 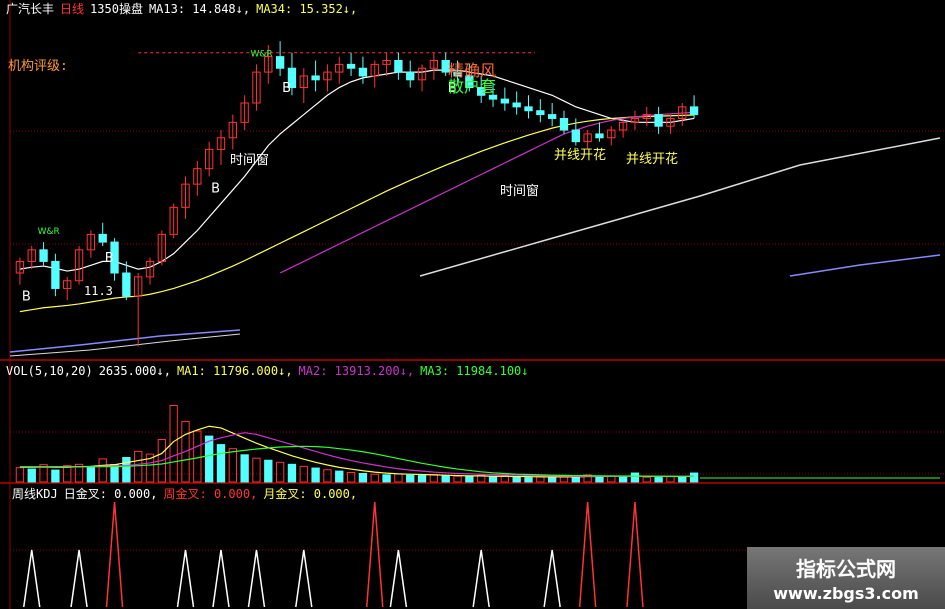 I want to click on kdj-month: 月金叉: 0.000,, so click(x=310, y=494).